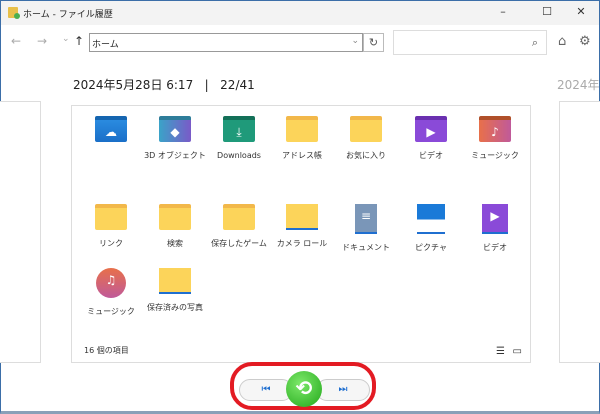 Image resolution: width=600 pixels, height=414 pixels. I want to click on file-item: 保存済みの写真, so click(175, 290).